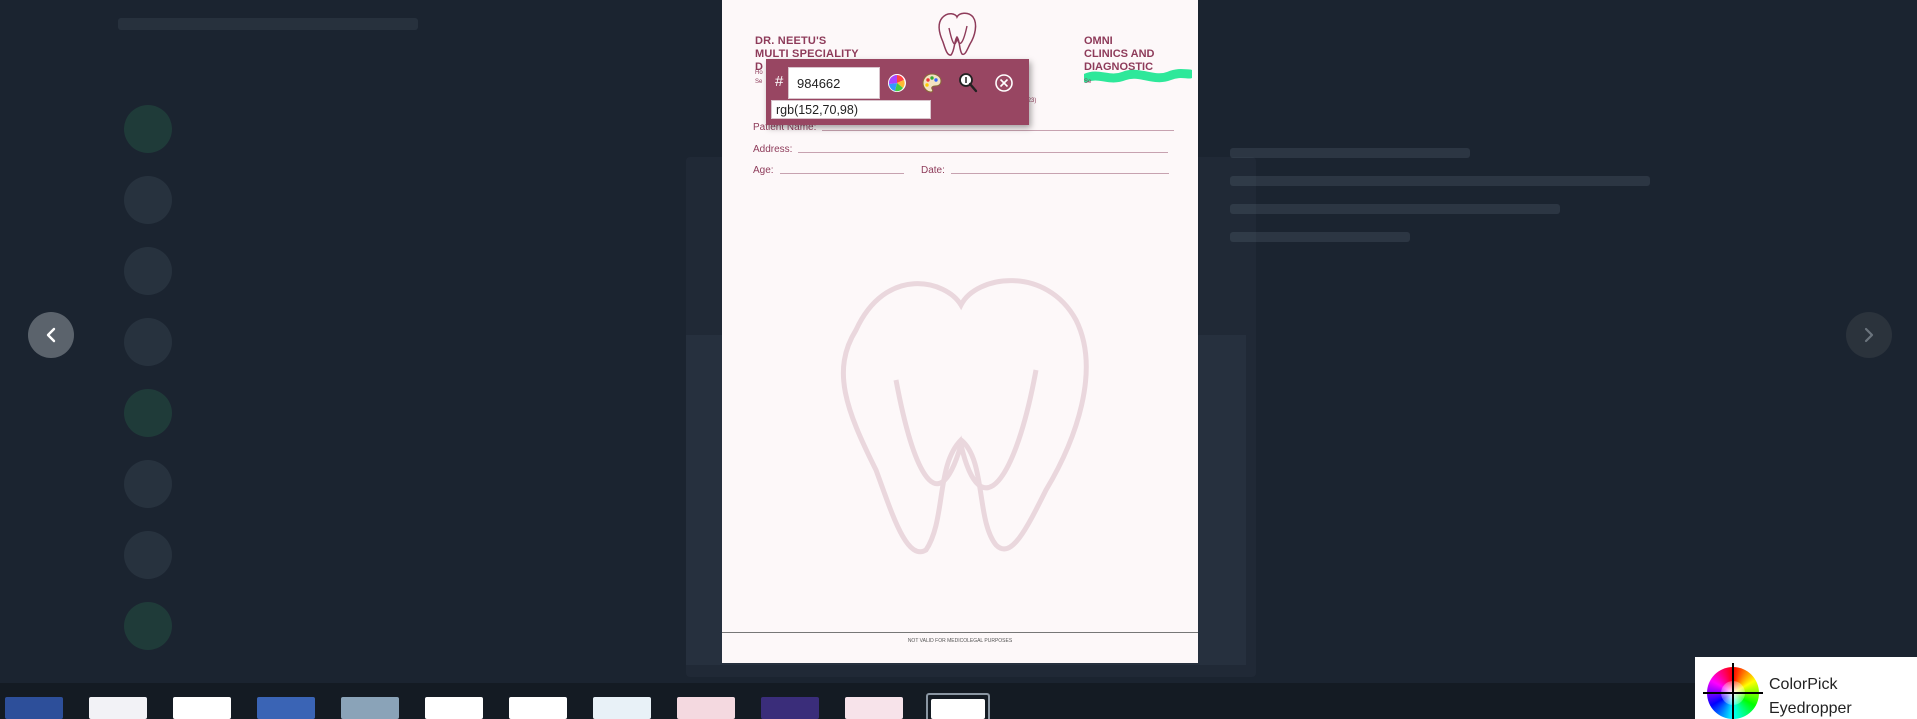  What do you see at coordinates (961, 149) in the screenshot?
I see `address-field: Address:` at bounding box center [961, 149].